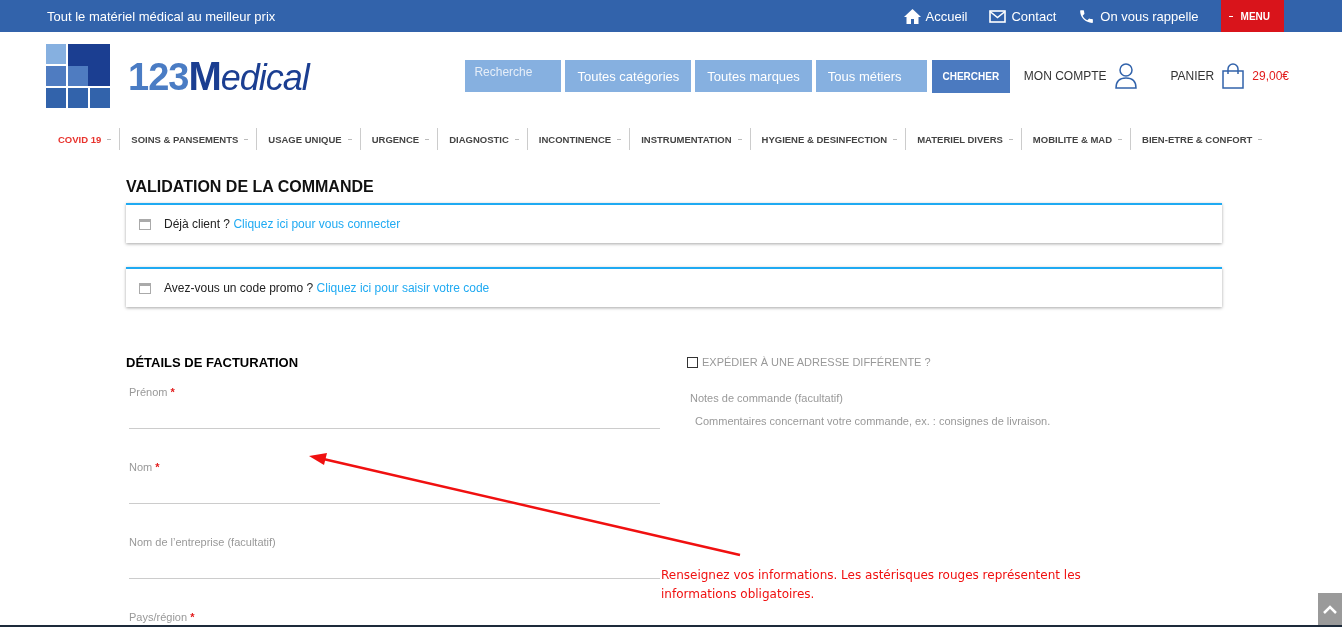 Image resolution: width=1342 pixels, height=627 pixels. I want to click on checkbox-label: EXPÉDIER À UNE ADRESSE DIFFÉRENTE ?, so click(816, 362).